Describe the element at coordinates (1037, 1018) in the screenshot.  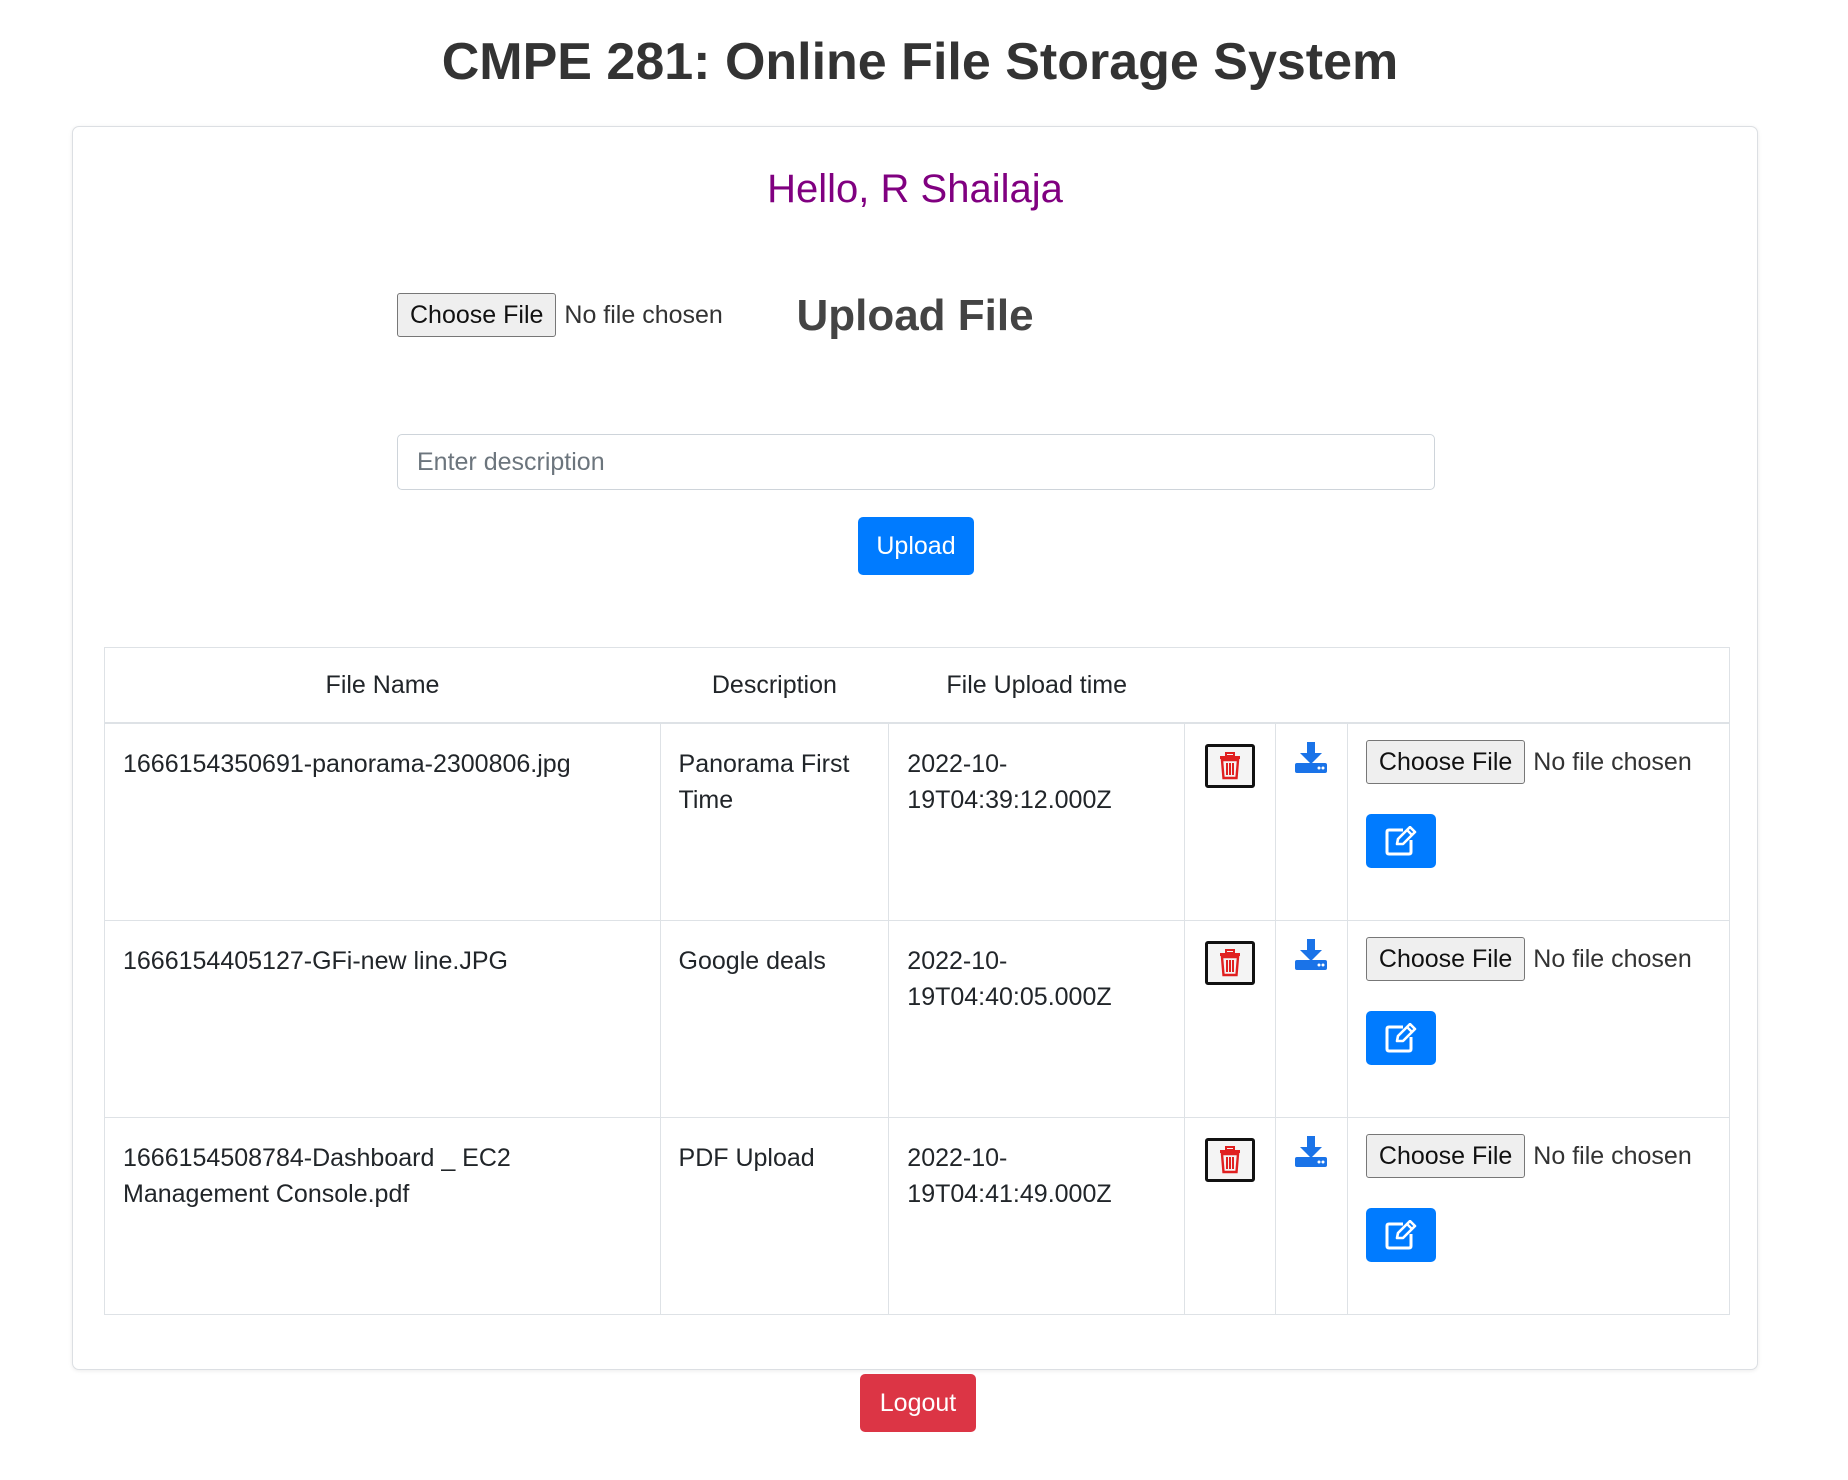
I see `upload-time-cell: 2022-10-19T04:40:05.000Z` at that location.